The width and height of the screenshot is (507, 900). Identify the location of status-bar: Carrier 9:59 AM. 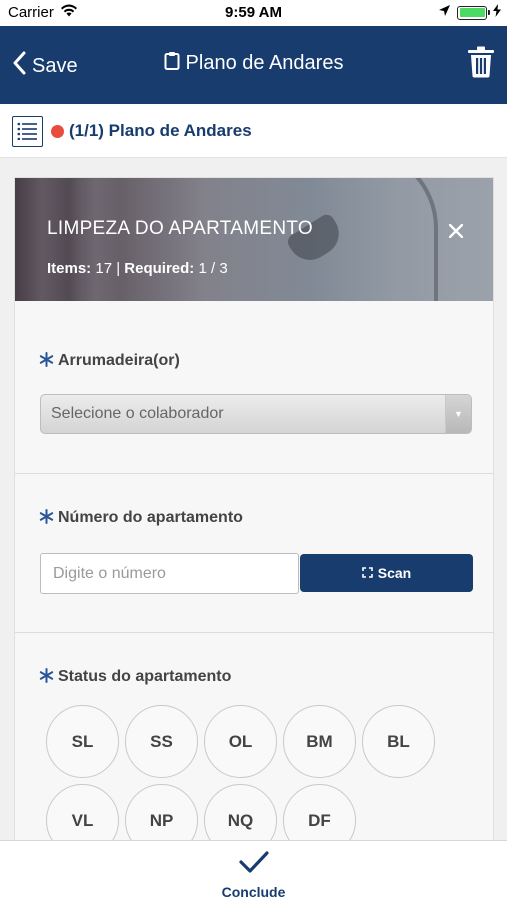
(253, 13).